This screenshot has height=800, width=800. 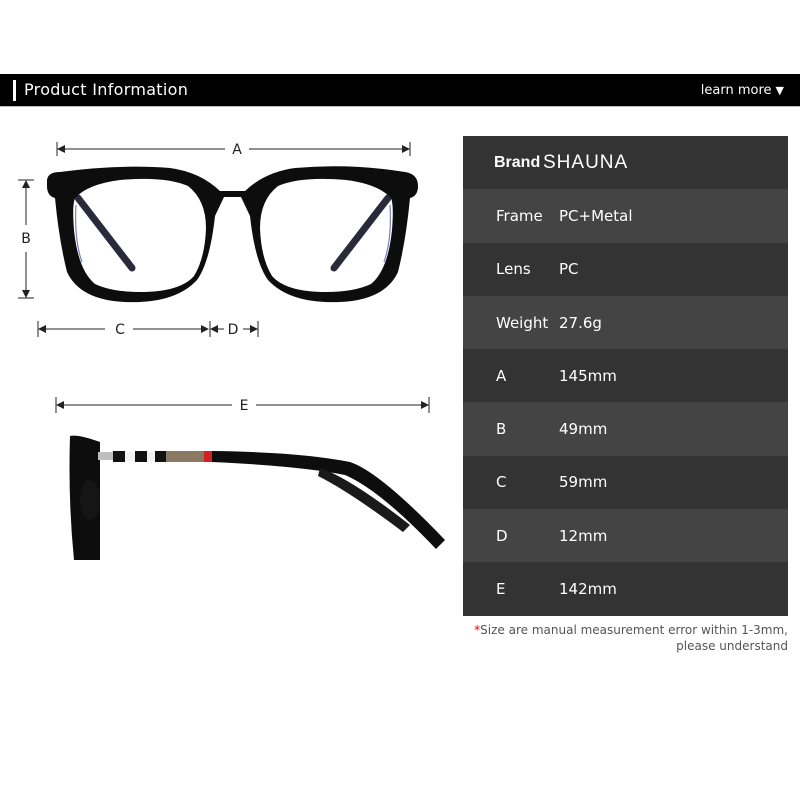 I want to click on spec-value: 12mm, so click(x=583, y=535).